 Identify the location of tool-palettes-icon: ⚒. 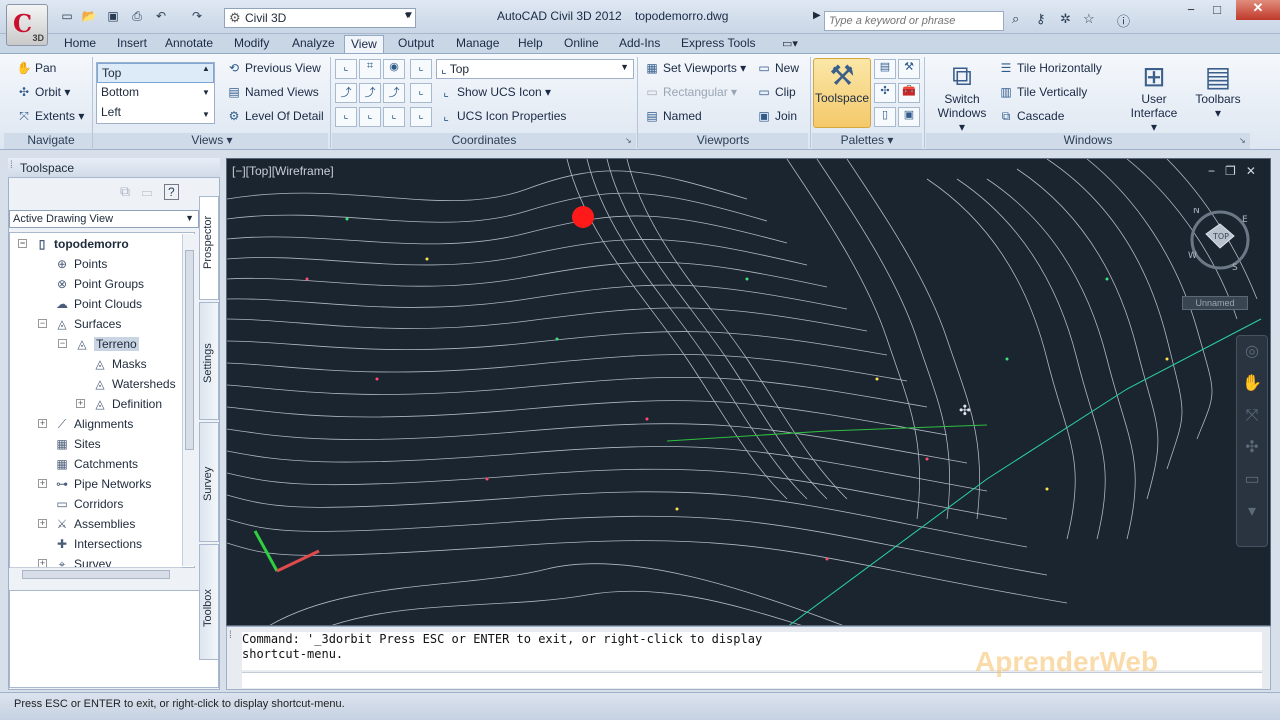
(909, 69).